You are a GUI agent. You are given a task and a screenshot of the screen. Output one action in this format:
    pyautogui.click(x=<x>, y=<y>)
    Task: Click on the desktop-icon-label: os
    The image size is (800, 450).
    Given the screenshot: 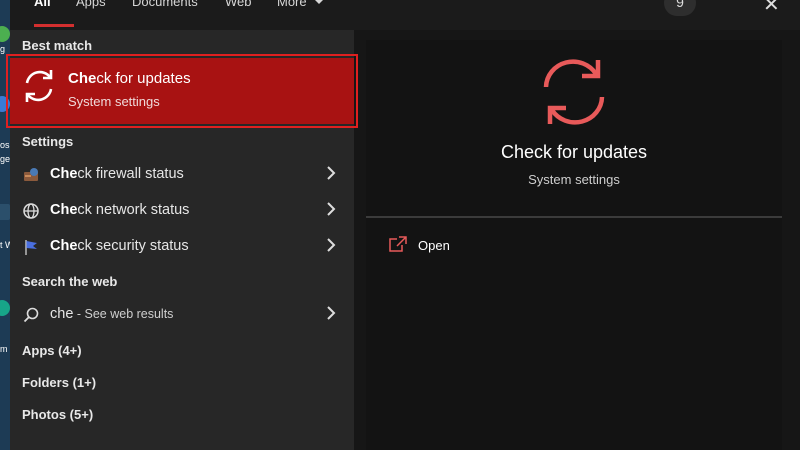 What is the action you would take?
    pyautogui.click(x=5, y=145)
    